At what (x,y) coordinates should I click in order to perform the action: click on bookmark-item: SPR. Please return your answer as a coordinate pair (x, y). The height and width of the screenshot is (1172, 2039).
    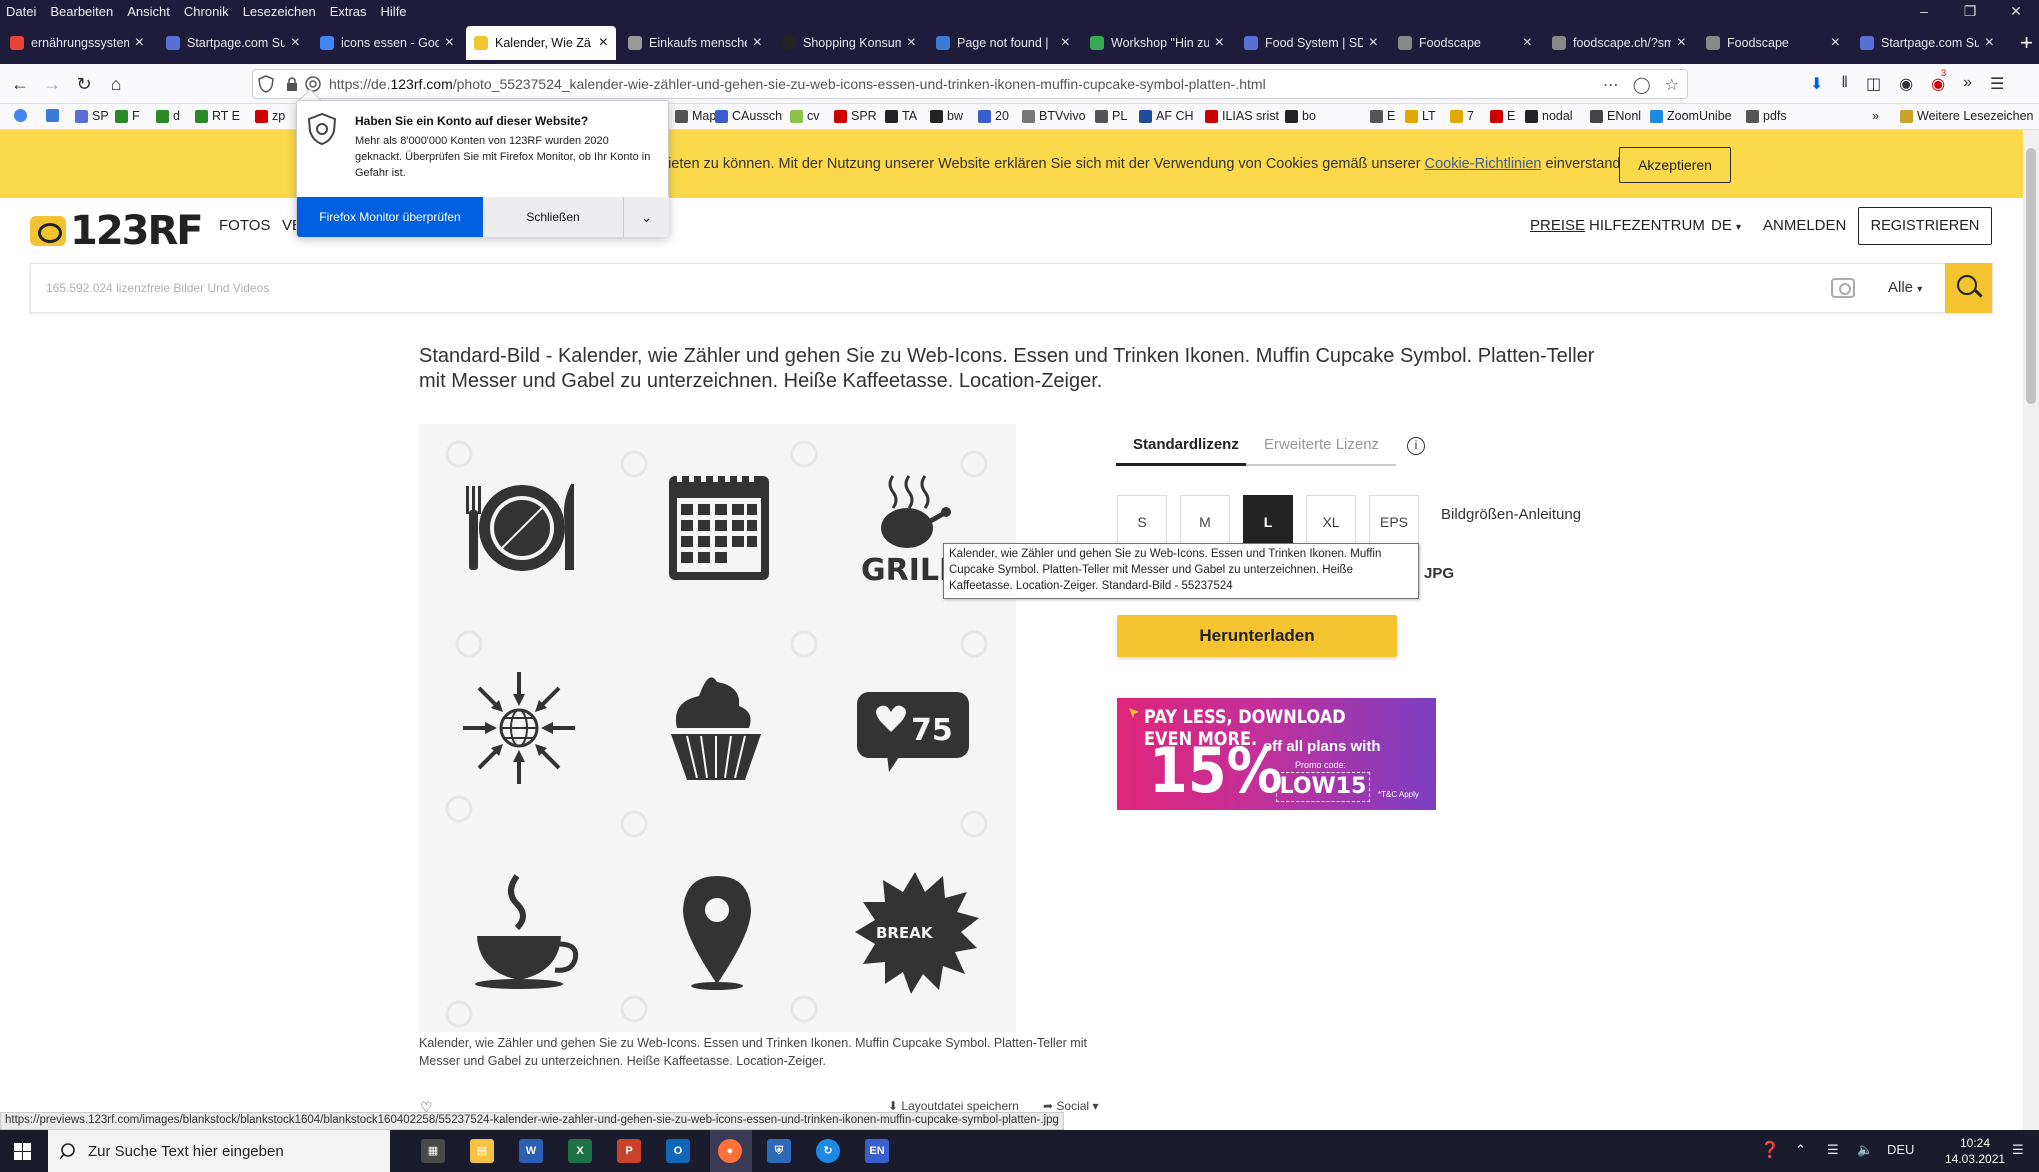
    Looking at the image, I should click on (855, 116).